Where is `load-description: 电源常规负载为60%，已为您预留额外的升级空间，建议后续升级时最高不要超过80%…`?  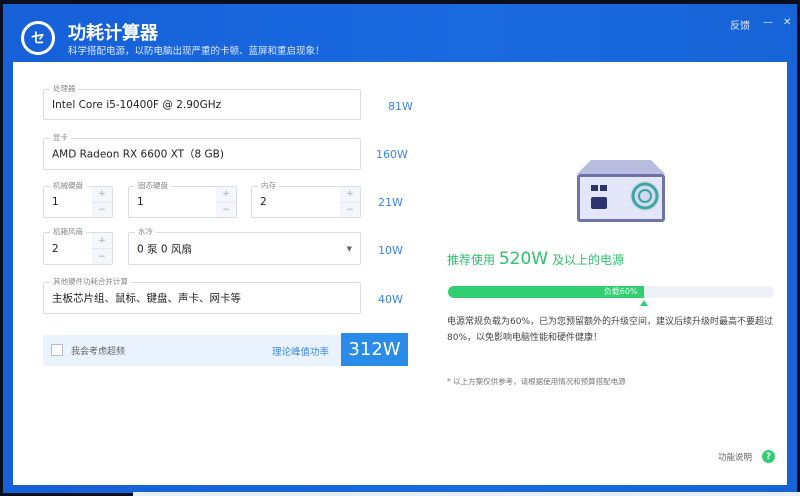 load-description: 电源常规负载为60%，已为您预留额外的升级空间，建议后续升级时最高不要超过80%… is located at coordinates (610, 330).